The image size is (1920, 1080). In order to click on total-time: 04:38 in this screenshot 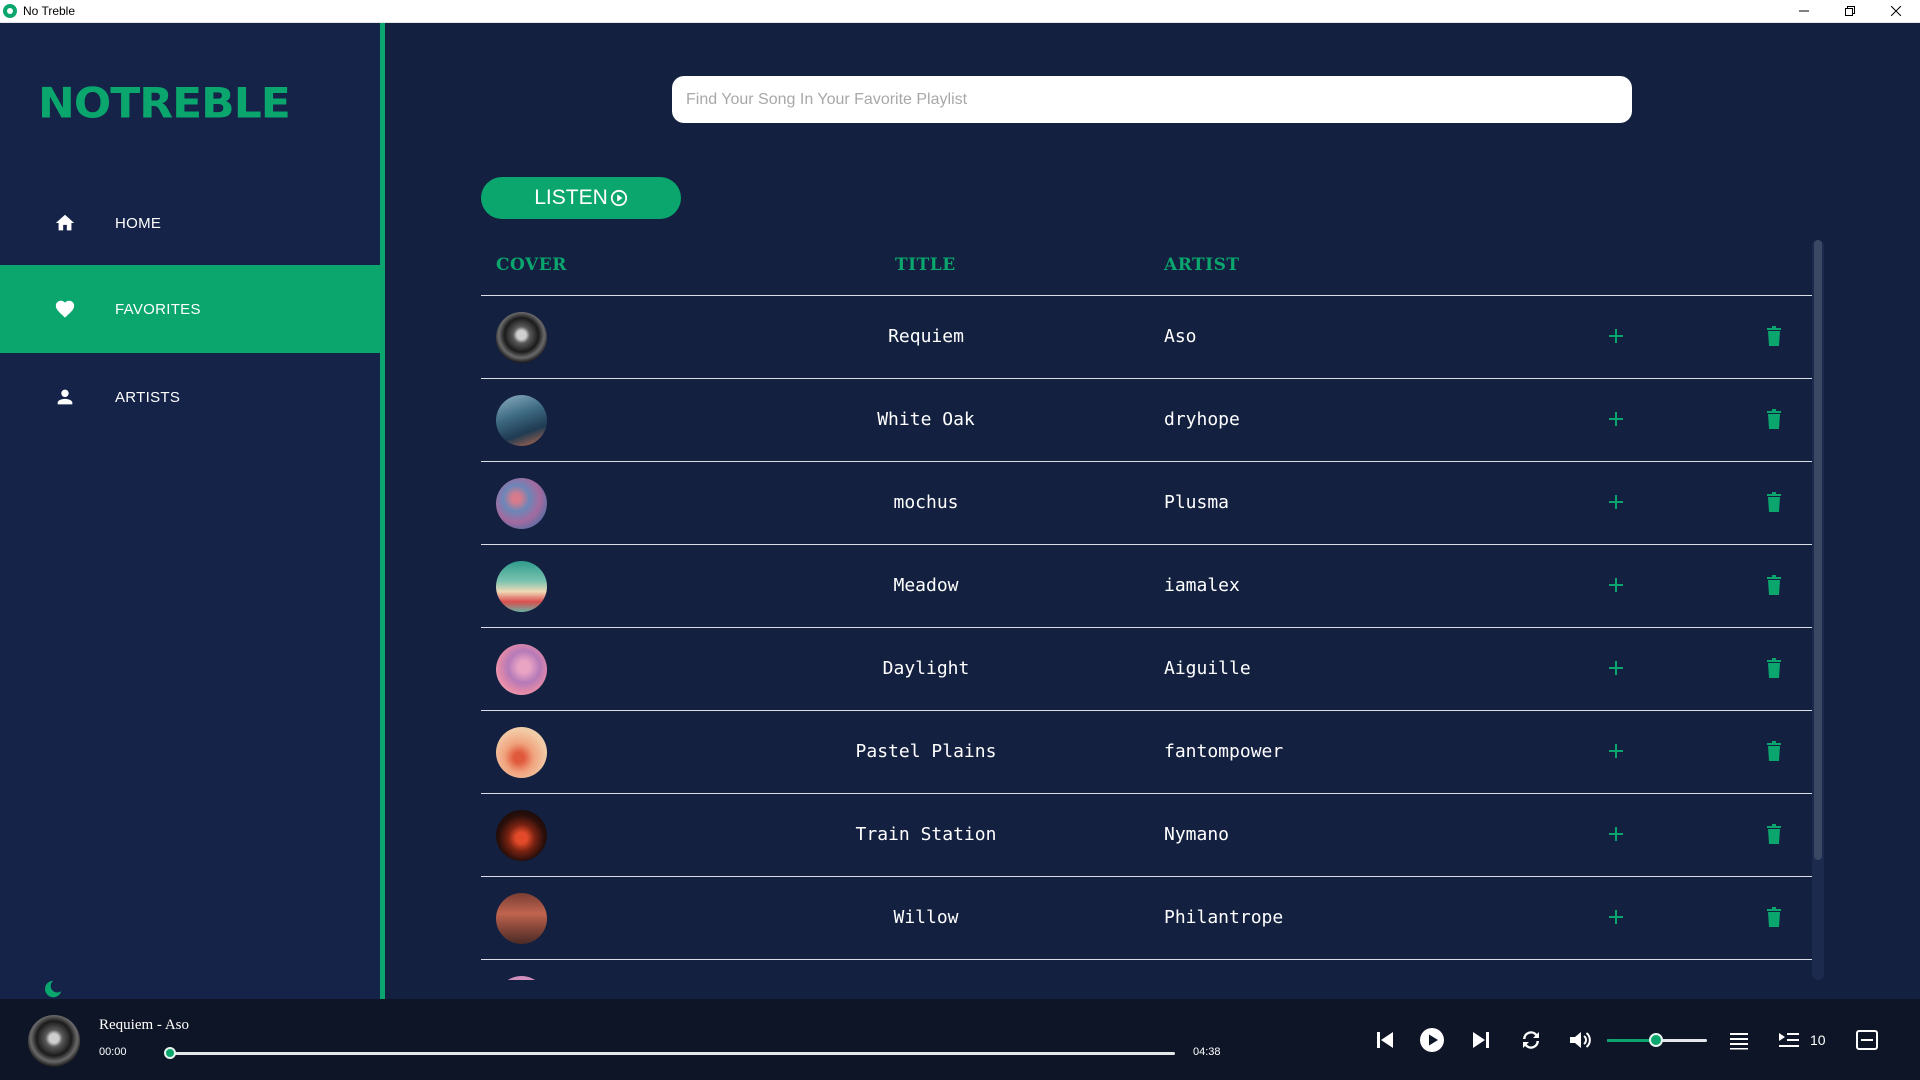, I will do `click(1207, 1052)`.